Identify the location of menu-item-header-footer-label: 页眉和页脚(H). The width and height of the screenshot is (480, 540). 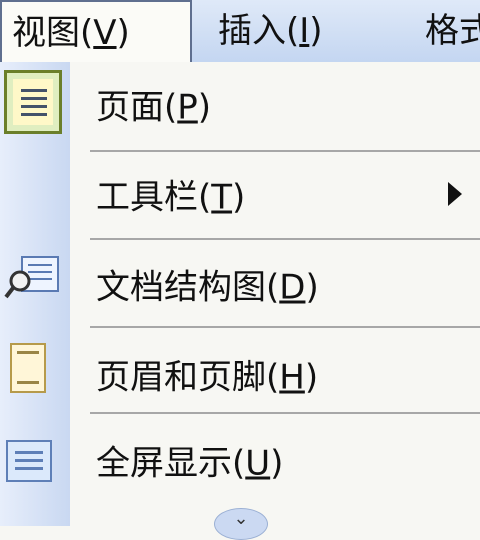
(207, 377).